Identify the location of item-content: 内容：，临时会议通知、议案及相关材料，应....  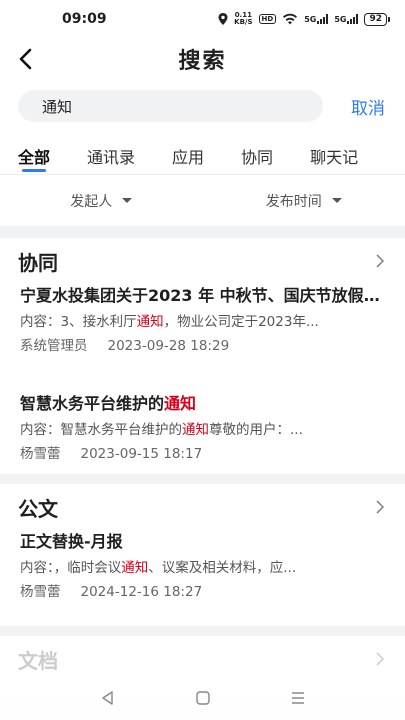
(158, 568).